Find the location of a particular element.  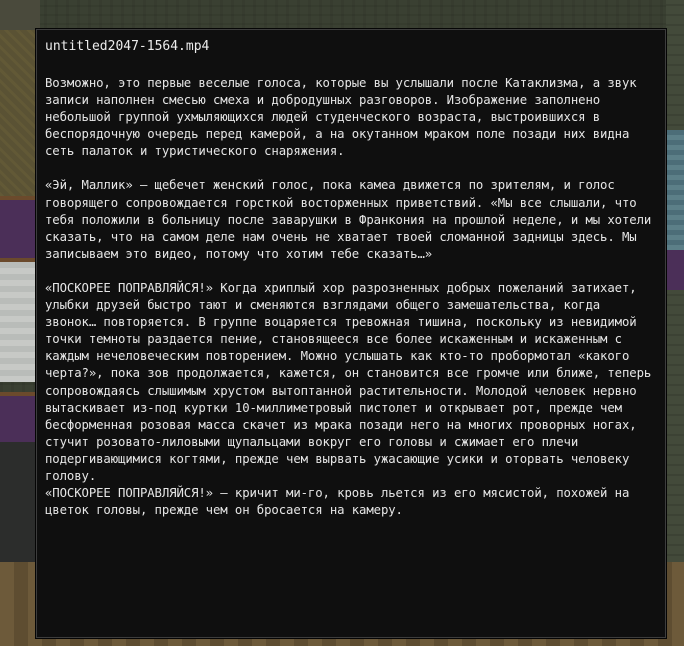

water-tile is located at coordinates (675, 190).